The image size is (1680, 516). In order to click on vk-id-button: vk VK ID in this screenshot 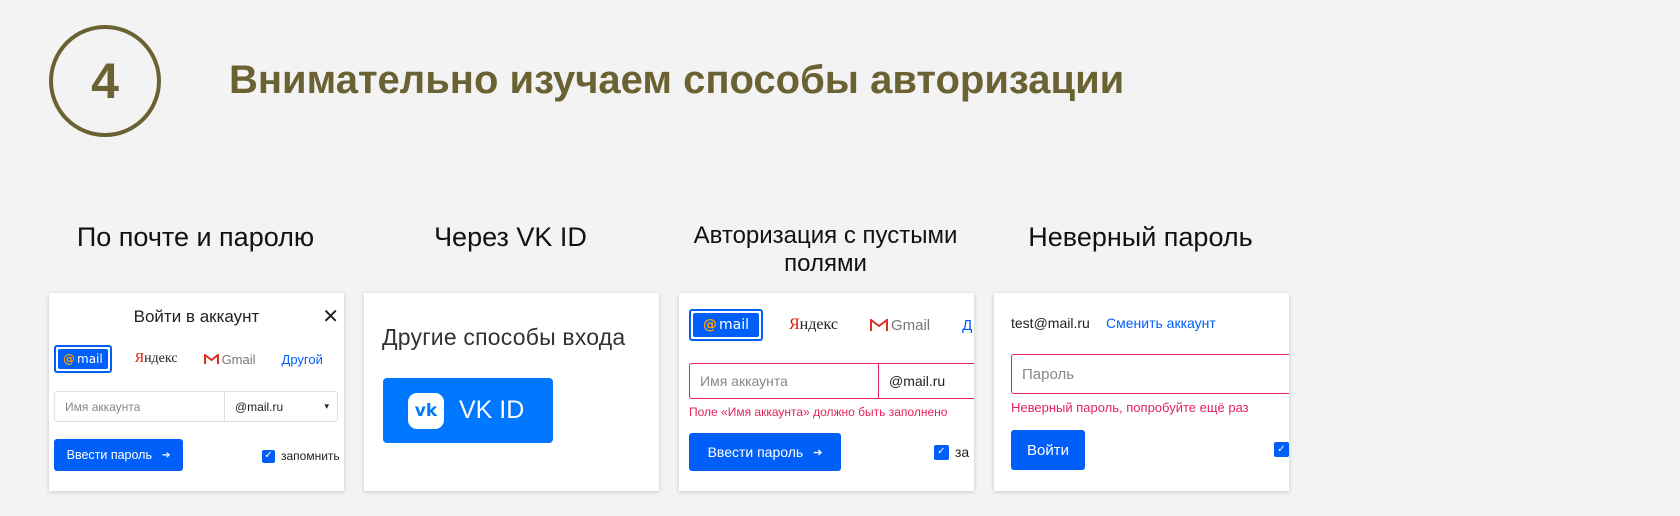, I will do `click(468, 410)`.